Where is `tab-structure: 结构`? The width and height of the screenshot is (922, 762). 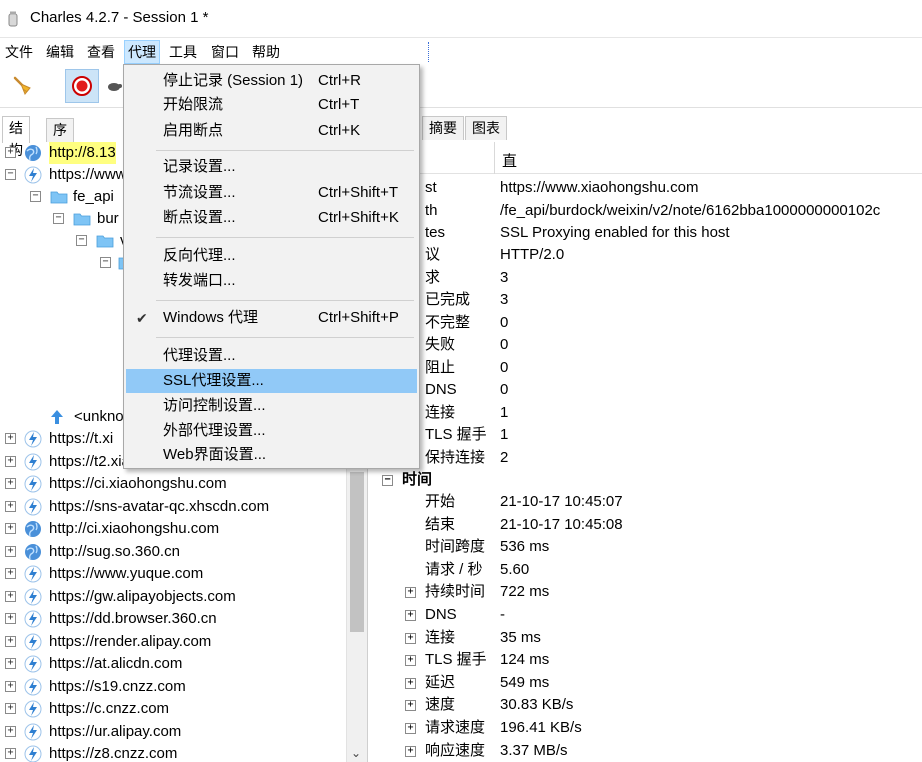 tab-structure: 结构 is located at coordinates (16, 137).